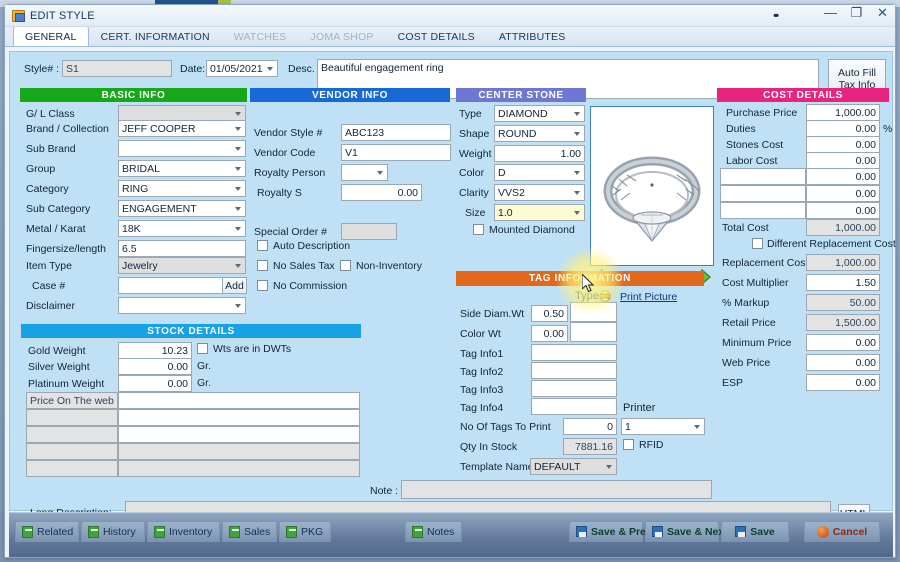 Image resolution: width=900 pixels, height=562 pixels. Describe the element at coordinates (803, 95) in the screenshot. I see `cost-details-header: COST DETAILS` at that location.